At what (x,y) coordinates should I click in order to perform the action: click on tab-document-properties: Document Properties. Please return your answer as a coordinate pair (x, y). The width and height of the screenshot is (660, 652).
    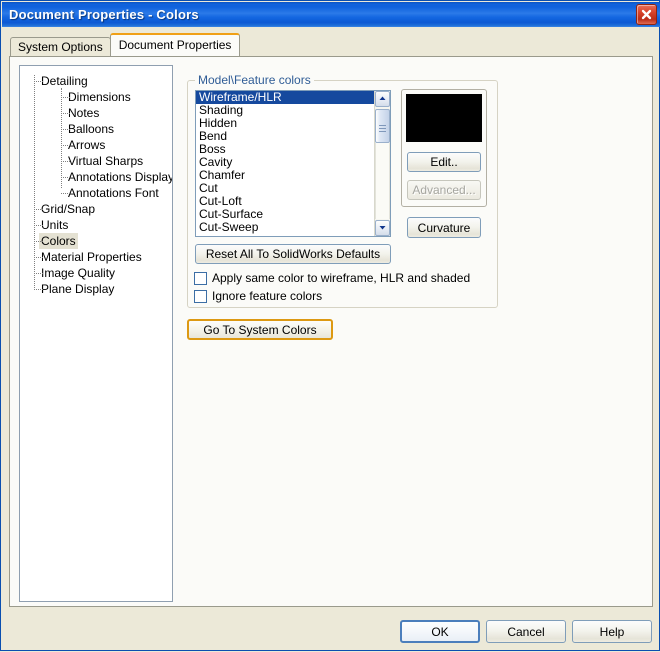
    Looking at the image, I should click on (175, 44).